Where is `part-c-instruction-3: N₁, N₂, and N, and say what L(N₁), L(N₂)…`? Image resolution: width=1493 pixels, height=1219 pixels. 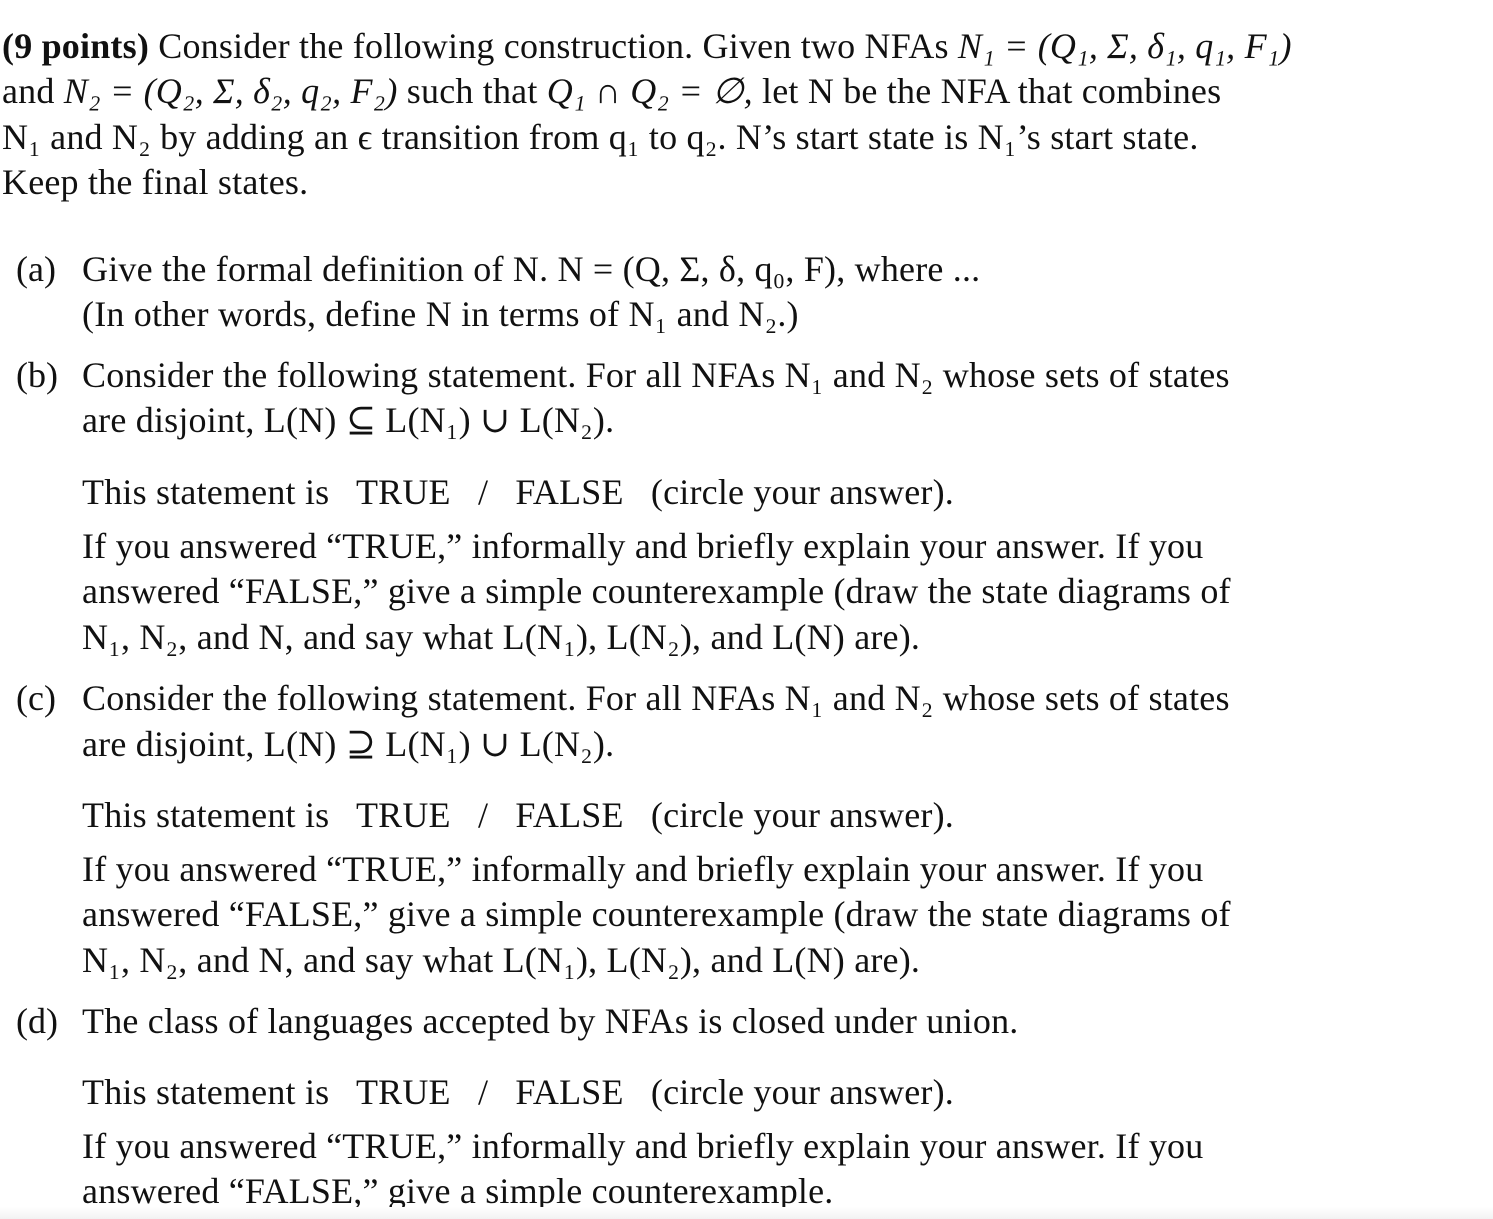
part-c-instruction-3: N₁, N₂, and N, and say what L(N₁), L(N₂)… is located at coordinates (501, 960).